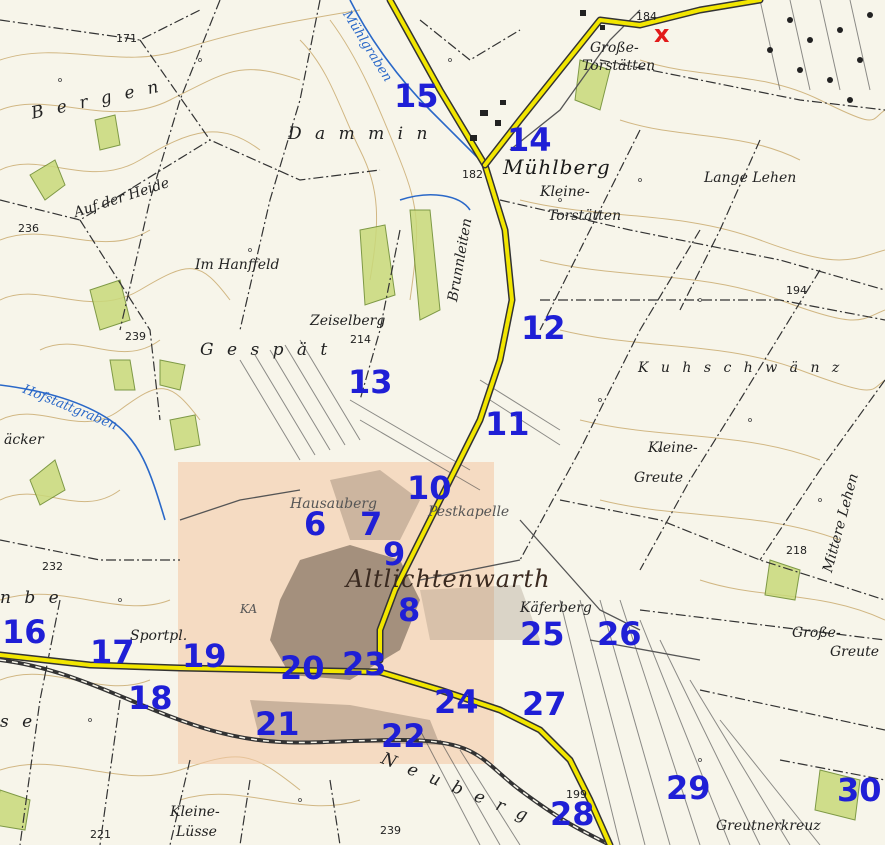  I want to click on elevation-label: 232, so click(52, 566).